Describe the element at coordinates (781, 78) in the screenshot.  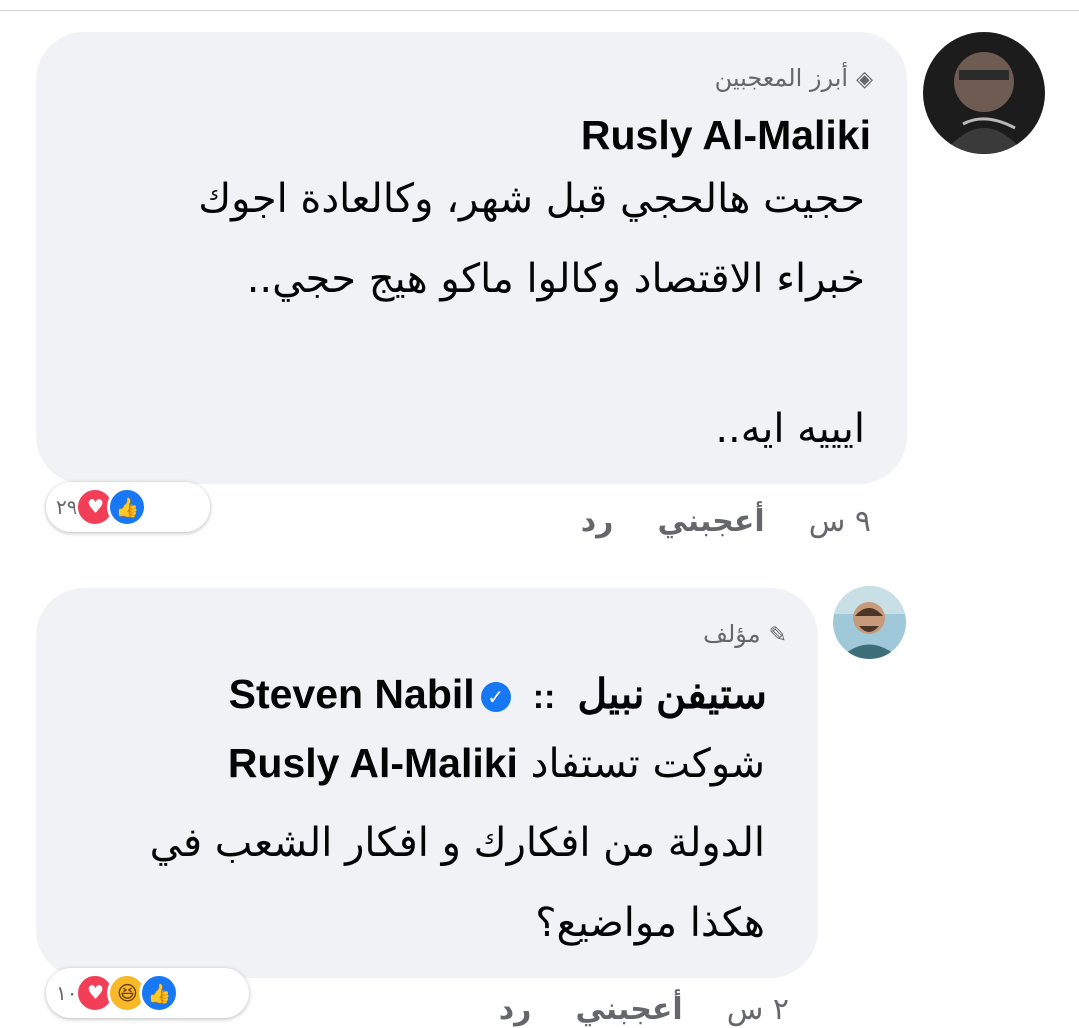
I see `badge-label: أبرز المعجبين` at that location.